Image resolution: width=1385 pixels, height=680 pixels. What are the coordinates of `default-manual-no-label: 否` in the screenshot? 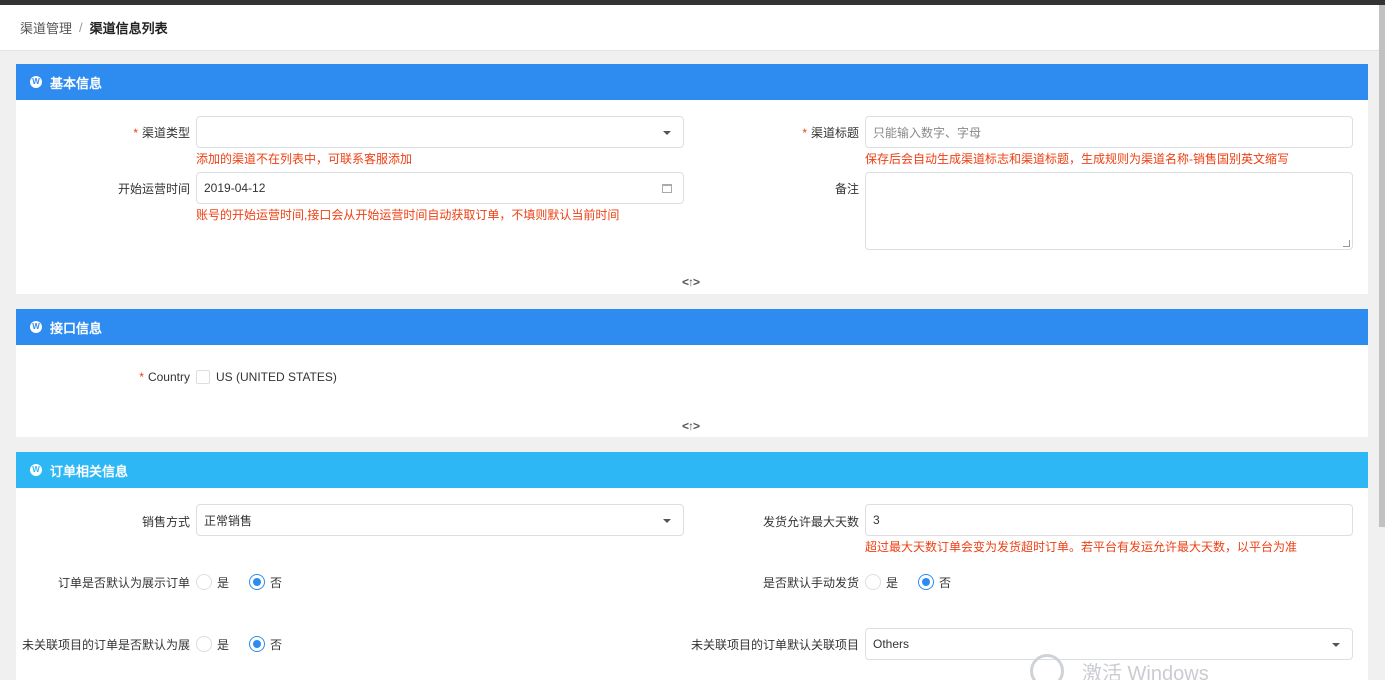 It's located at (945, 582).